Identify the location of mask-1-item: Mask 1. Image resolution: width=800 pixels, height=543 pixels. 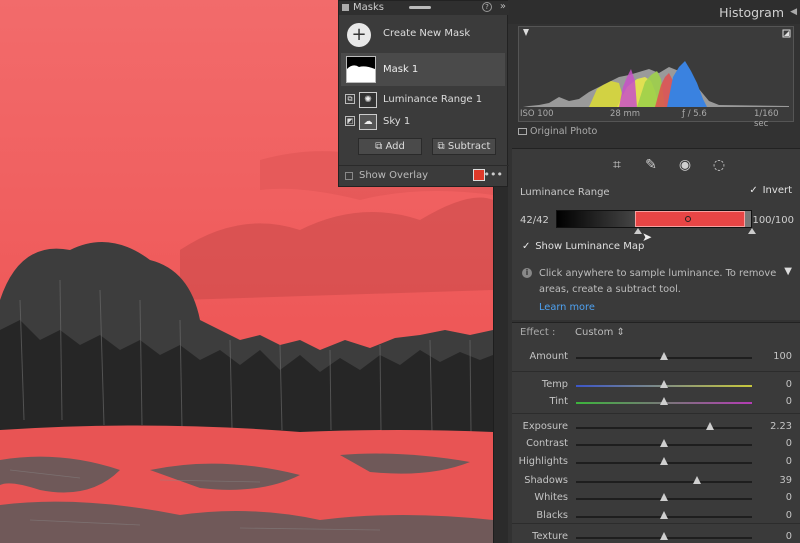
(423, 69).